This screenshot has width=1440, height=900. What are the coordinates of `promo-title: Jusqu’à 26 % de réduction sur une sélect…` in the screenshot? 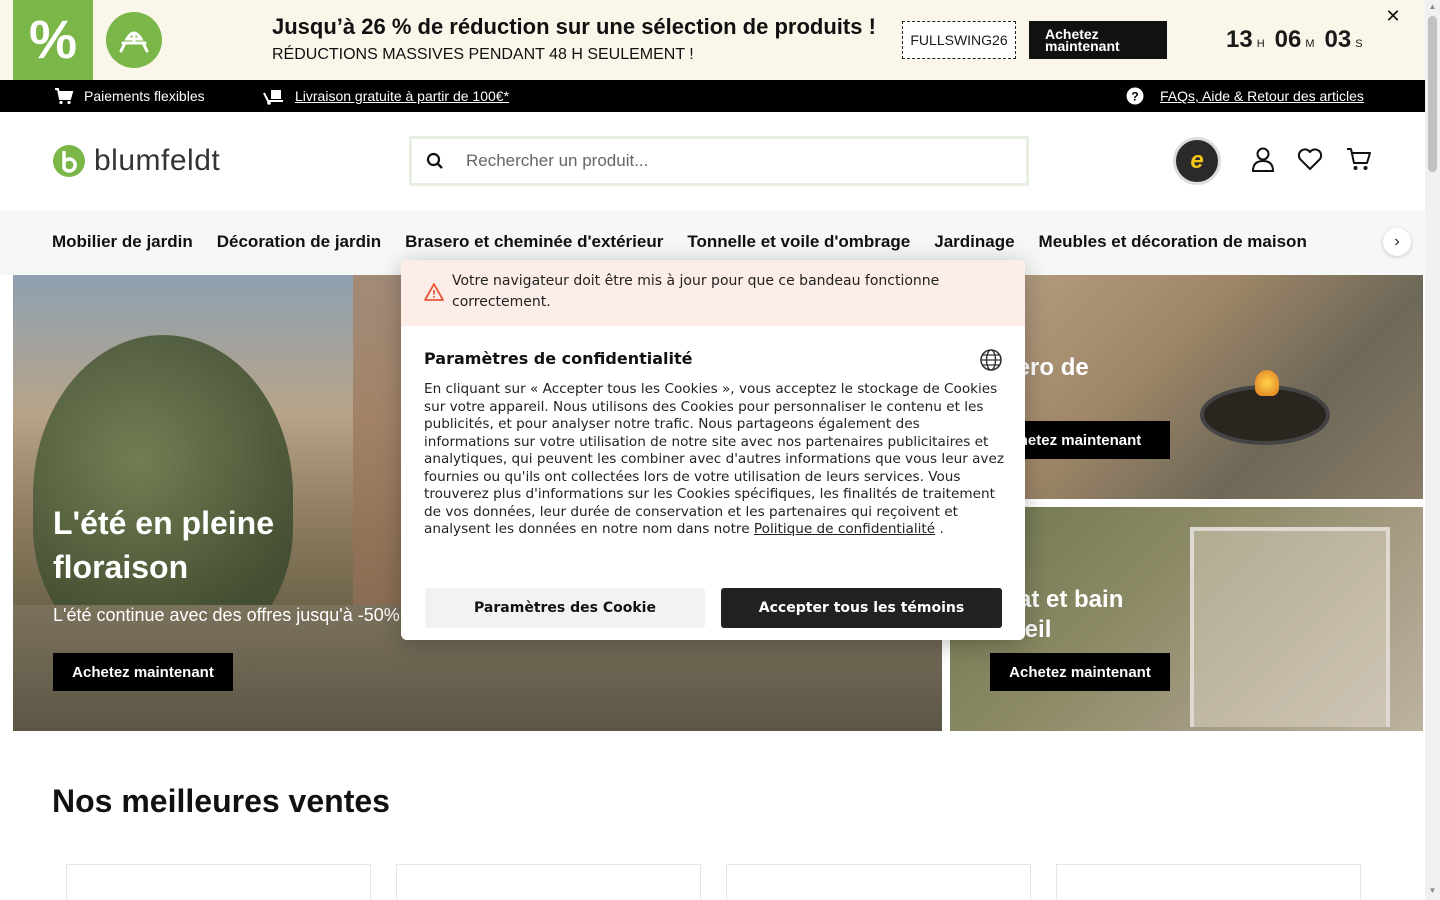 It's located at (574, 26).